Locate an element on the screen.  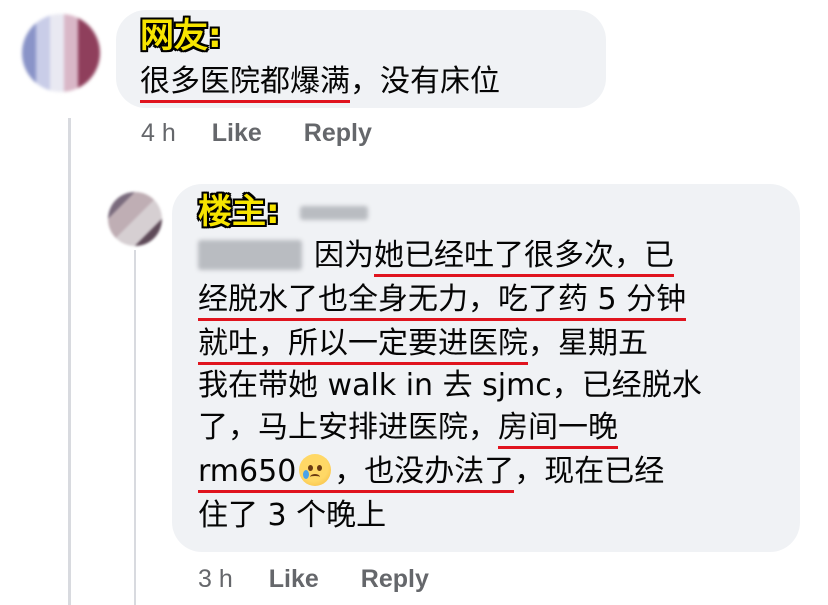
comment-1-text: 很多医院都爆满，没有床位 is located at coordinates (320, 82).